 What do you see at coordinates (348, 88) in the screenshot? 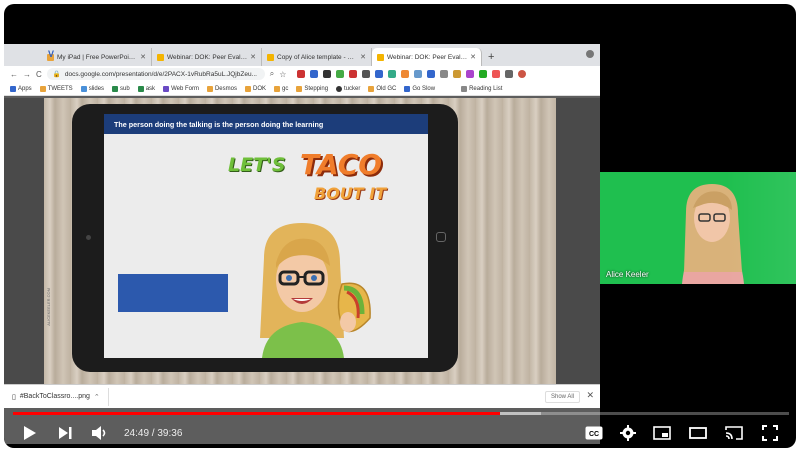
I see `bookmark-tucker: tucker` at bounding box center [348, 88].